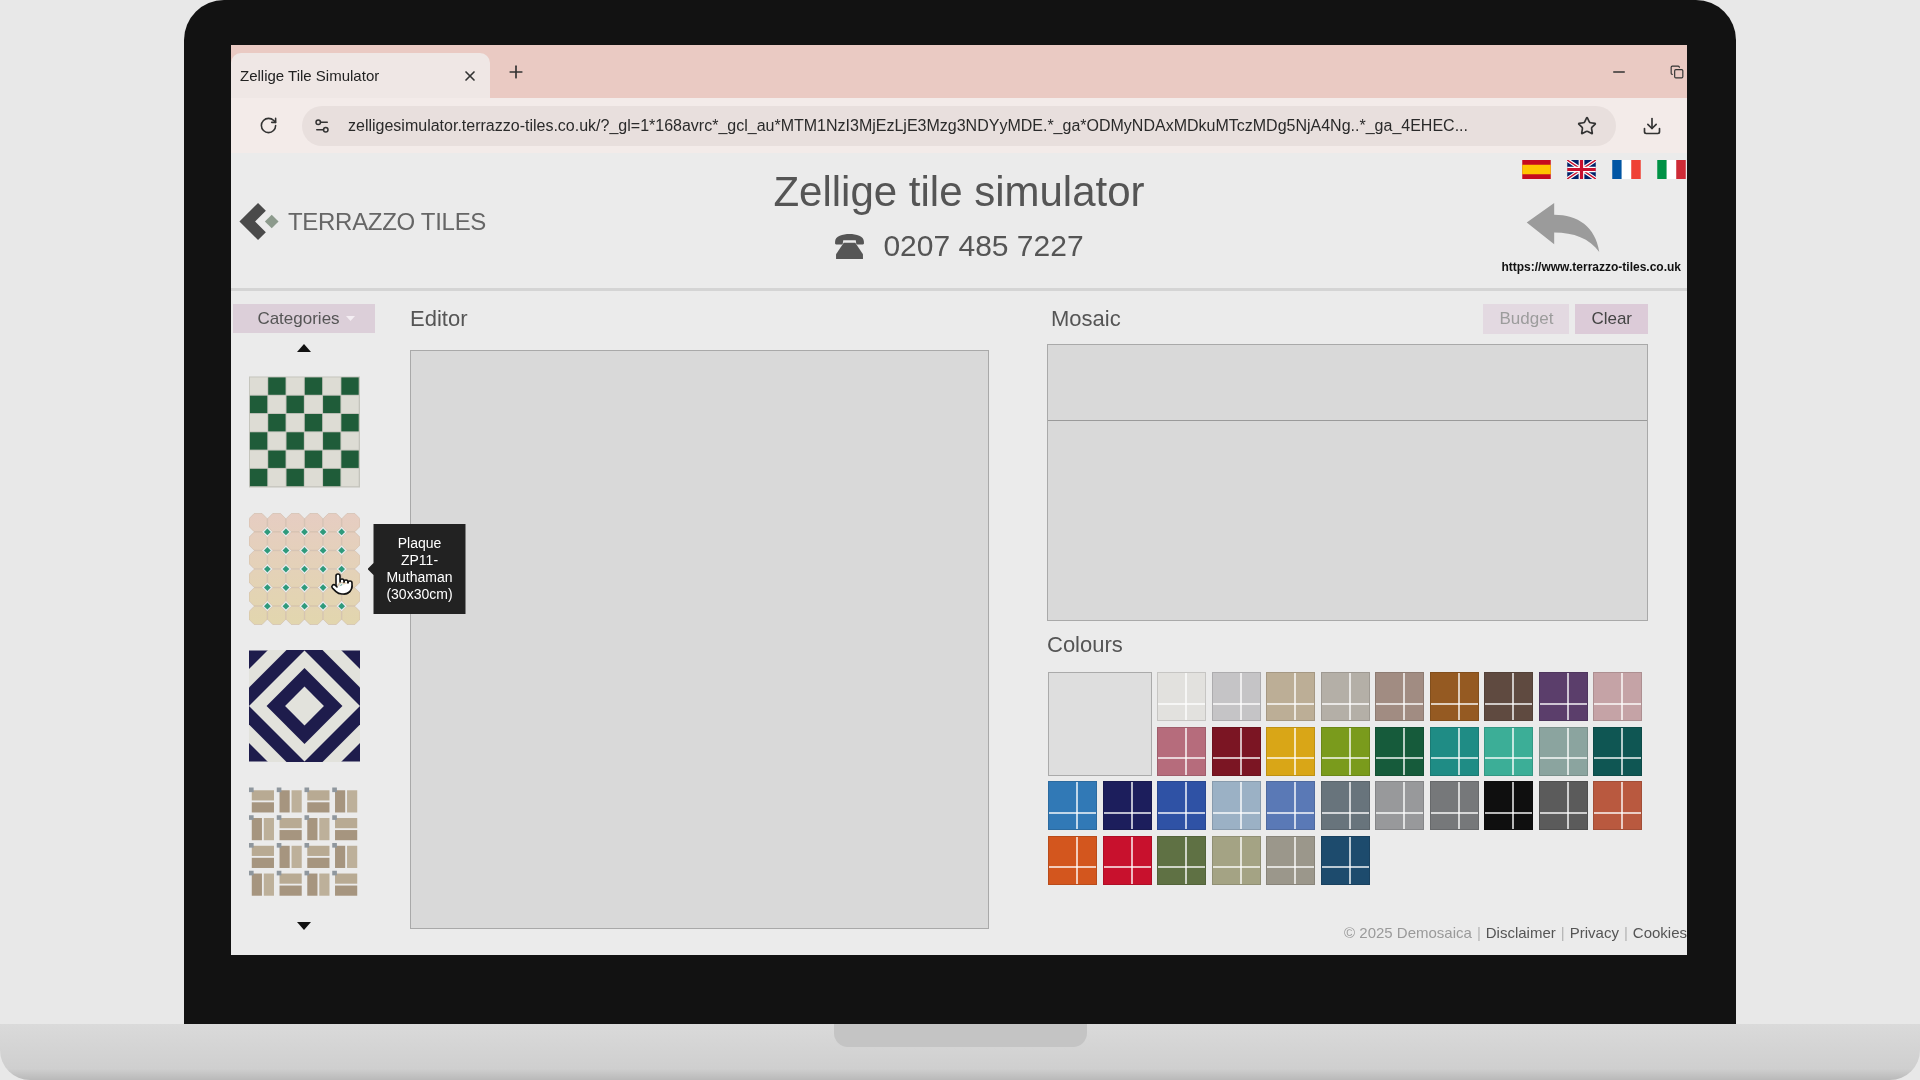 The width and height of the screenshot is (1920, 1080). I want to click on reload-icon, so click(268, 125).